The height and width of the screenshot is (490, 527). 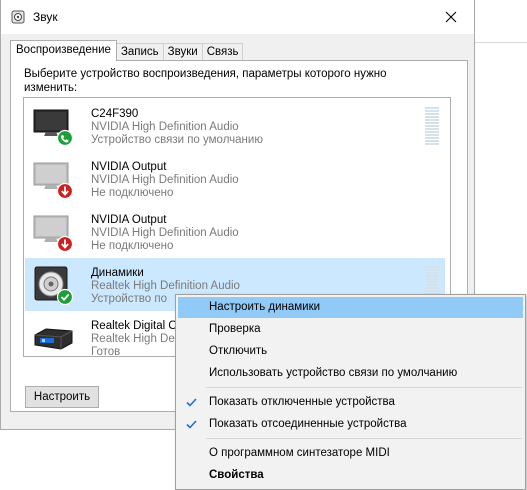 I want to click on close-button, so click(x=451, y=17).